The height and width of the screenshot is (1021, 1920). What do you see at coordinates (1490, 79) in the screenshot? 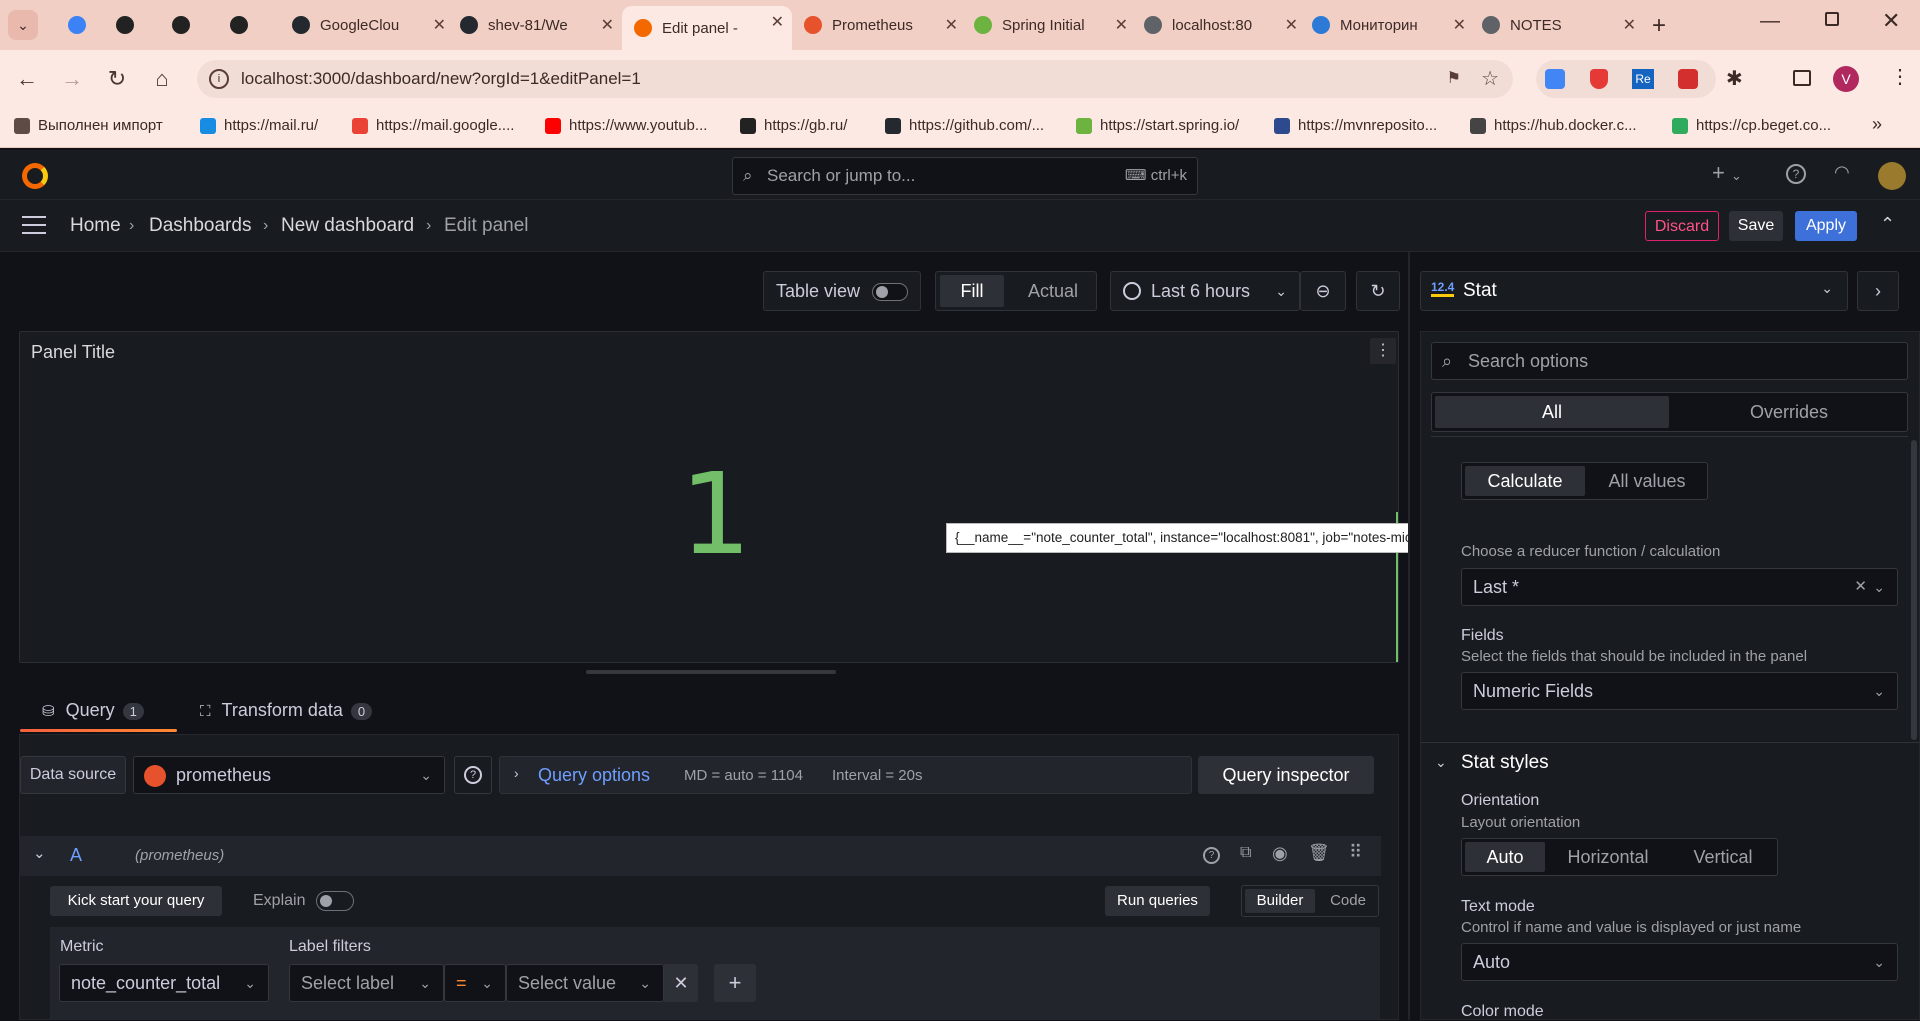
I see `bookmark-star-icon: ☆` at bounding box center [1490, 79].